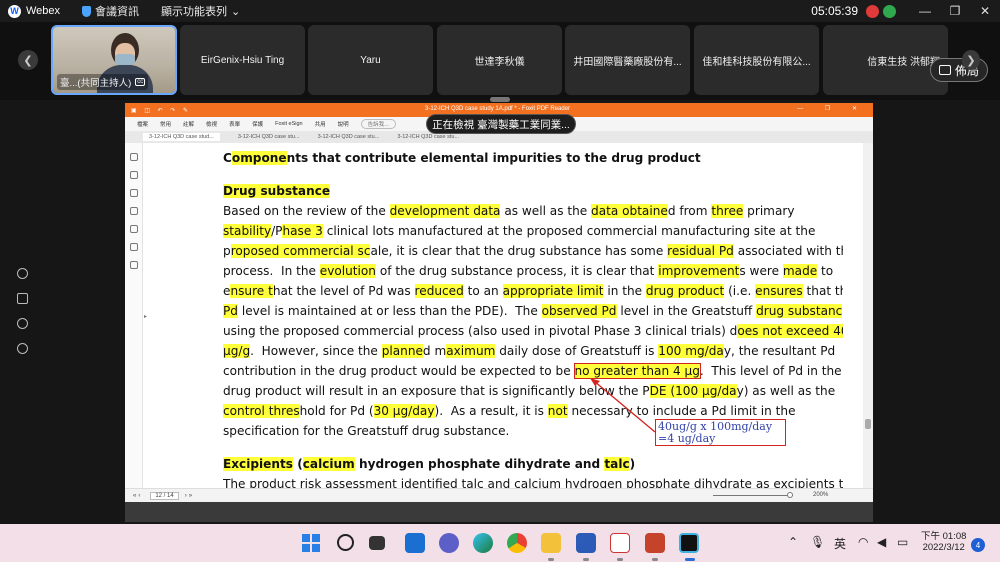  Describe the element at coordinates (146, 317) in the screenshot. I see `sidebar-toggle-icon: ▸` at that location.